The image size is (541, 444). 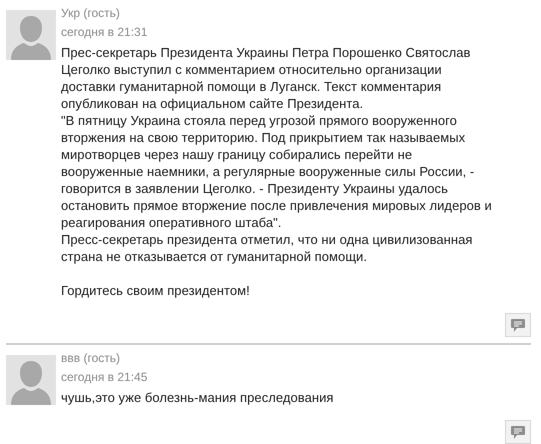 I want to click on comment-paragraph: Прес-секретарь Президента Украины Петра Порошенко Святослав Цеголко выступил с комментарием относительно организации доставки гуманитарной помощи в Луганск. Текст комментария опубликован на официальном сайте Президента., so click(x=266, y=78).